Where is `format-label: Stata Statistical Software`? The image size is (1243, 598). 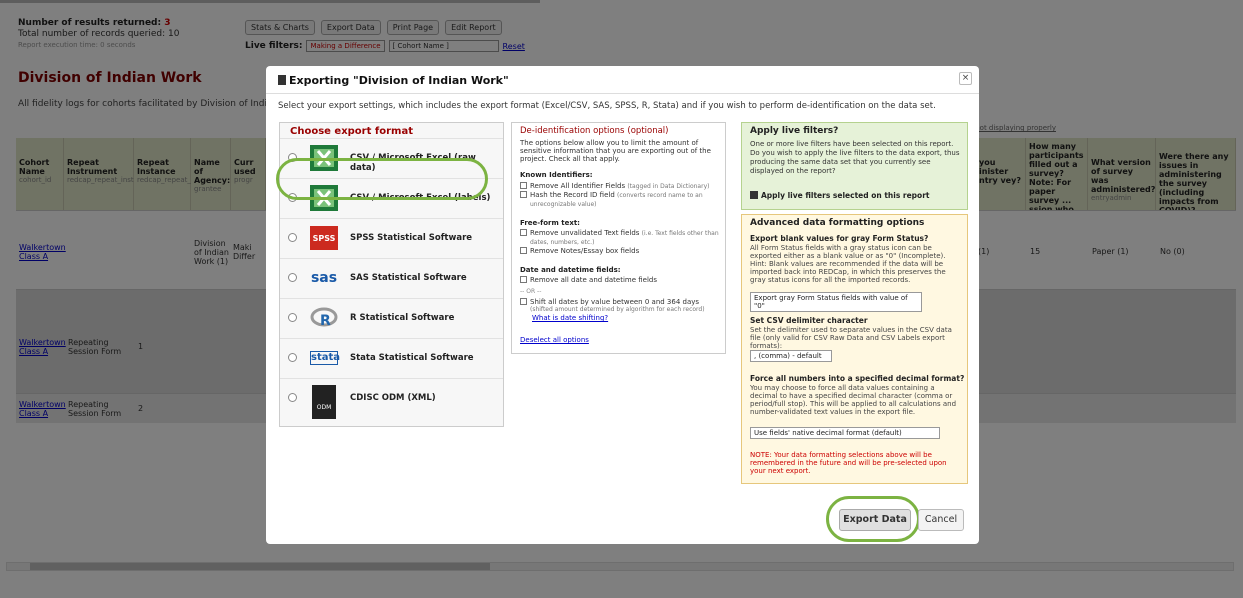 format-label: Stata Statistical Software is located at coordinates (412, 358).